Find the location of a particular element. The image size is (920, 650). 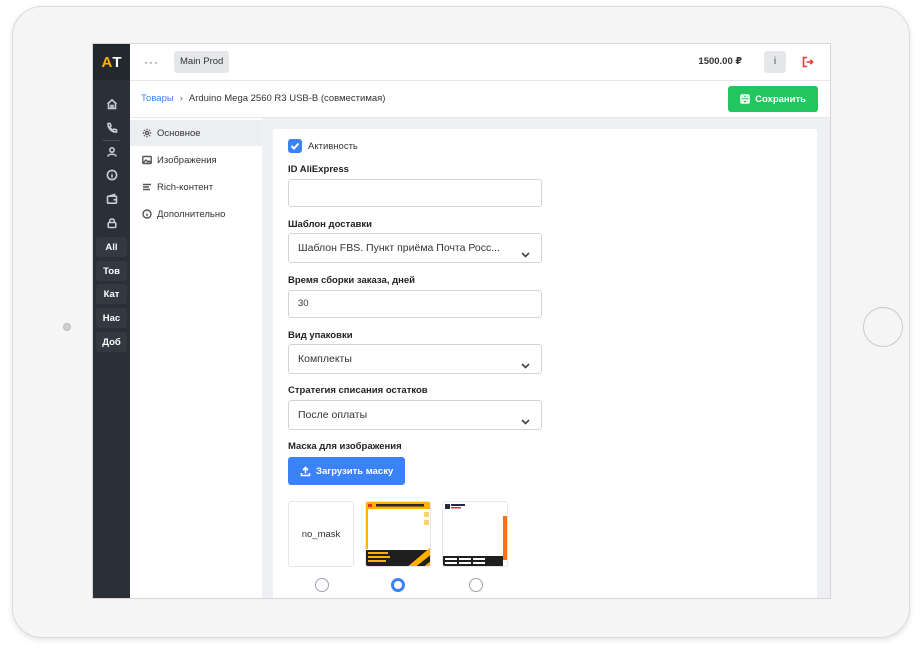

check-icon is located at coordinates (295, 146).